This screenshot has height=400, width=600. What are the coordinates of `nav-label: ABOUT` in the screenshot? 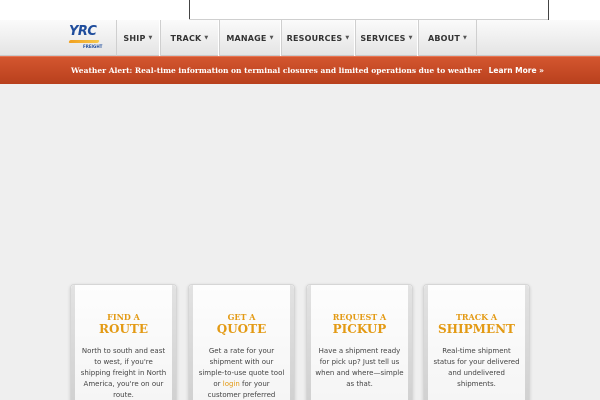 It's located at (443, 38).